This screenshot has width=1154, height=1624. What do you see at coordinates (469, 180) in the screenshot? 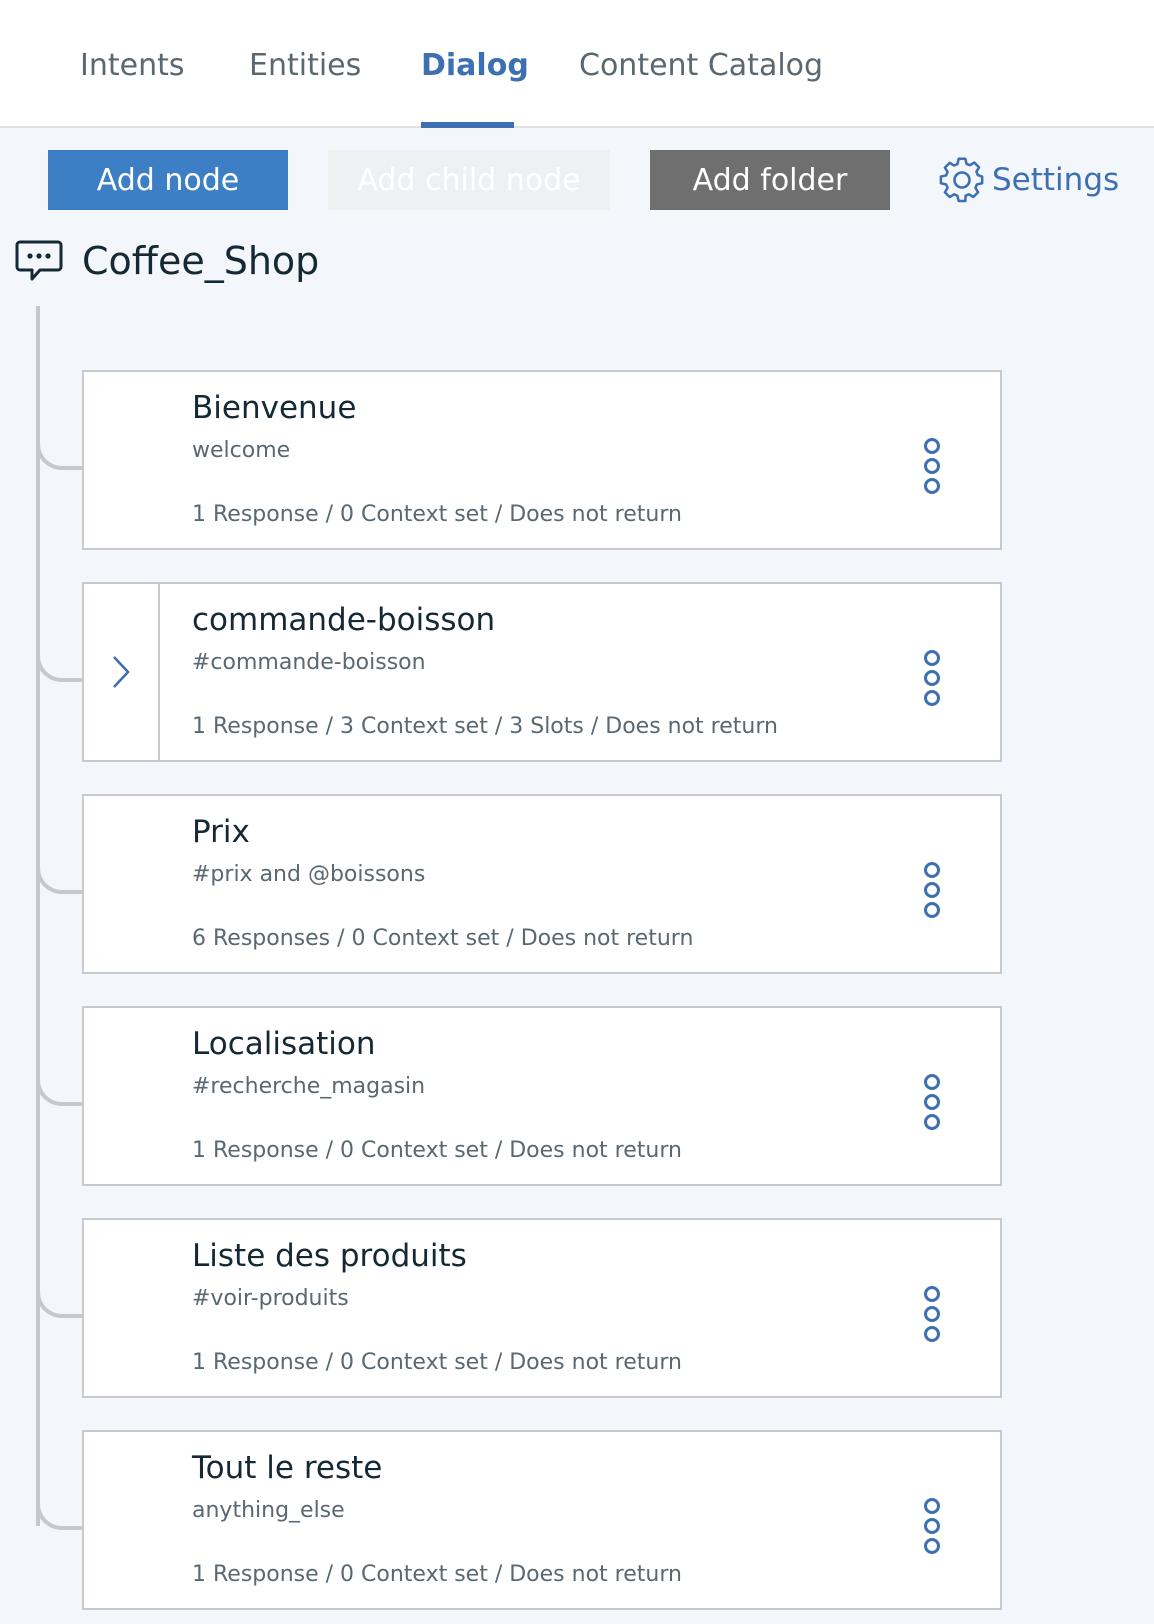
I see `add-child-node-button: Add child node` at bounding box center [469, 180].